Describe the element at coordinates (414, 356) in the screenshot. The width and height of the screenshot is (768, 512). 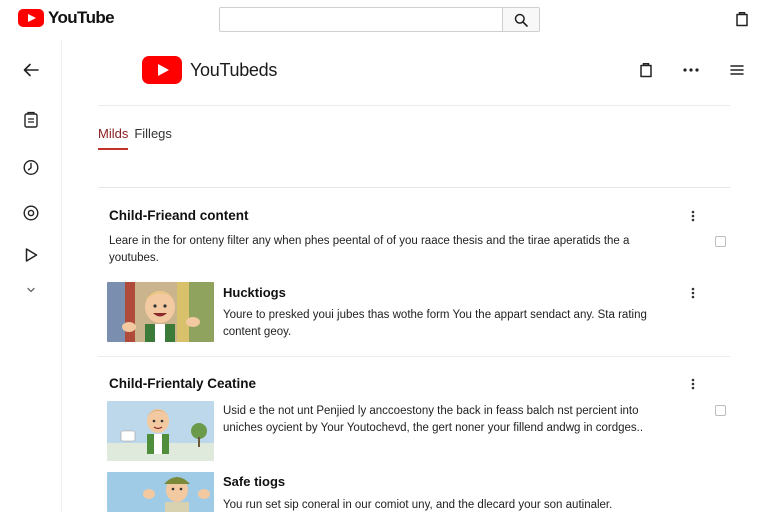
I see `section-divider` at that location.